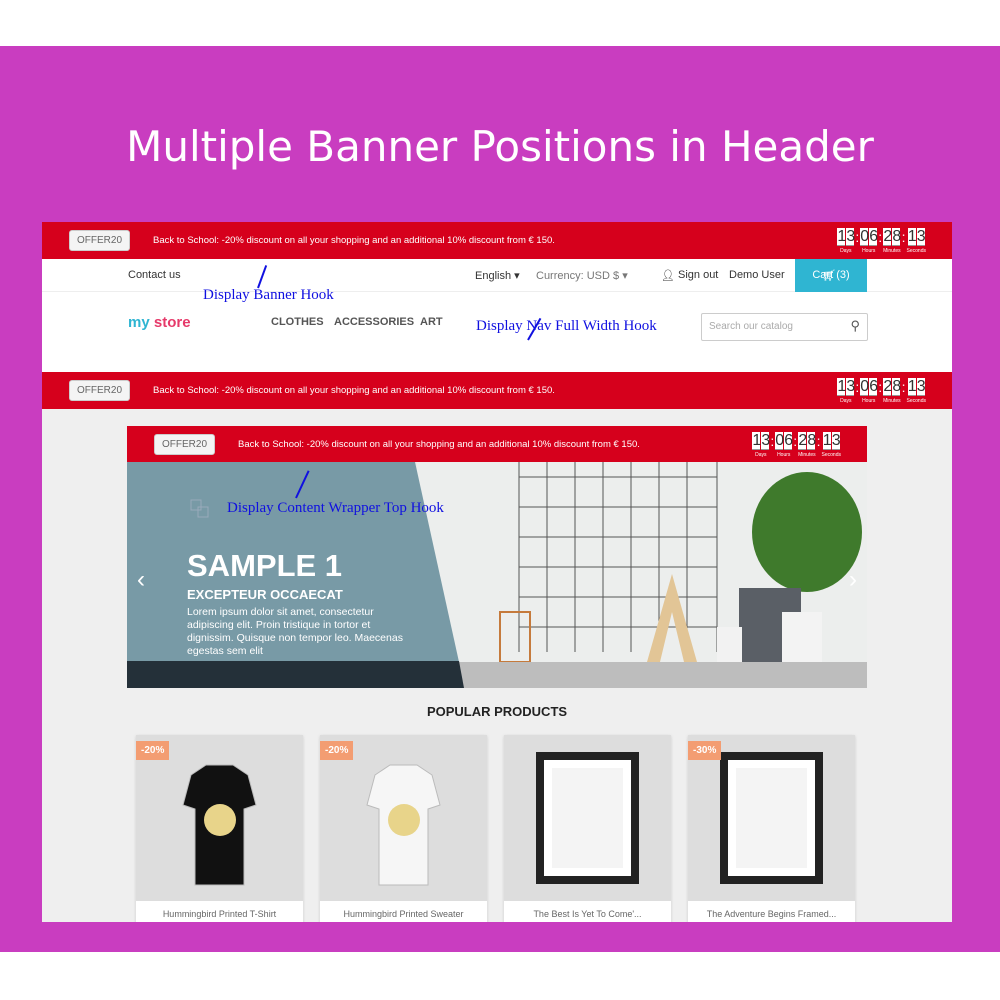  Describe the element at coordinates (566, 326) in the screenshot. I see `hook-label-nav-full-width: Display Nav Full Width Hook` at that location.